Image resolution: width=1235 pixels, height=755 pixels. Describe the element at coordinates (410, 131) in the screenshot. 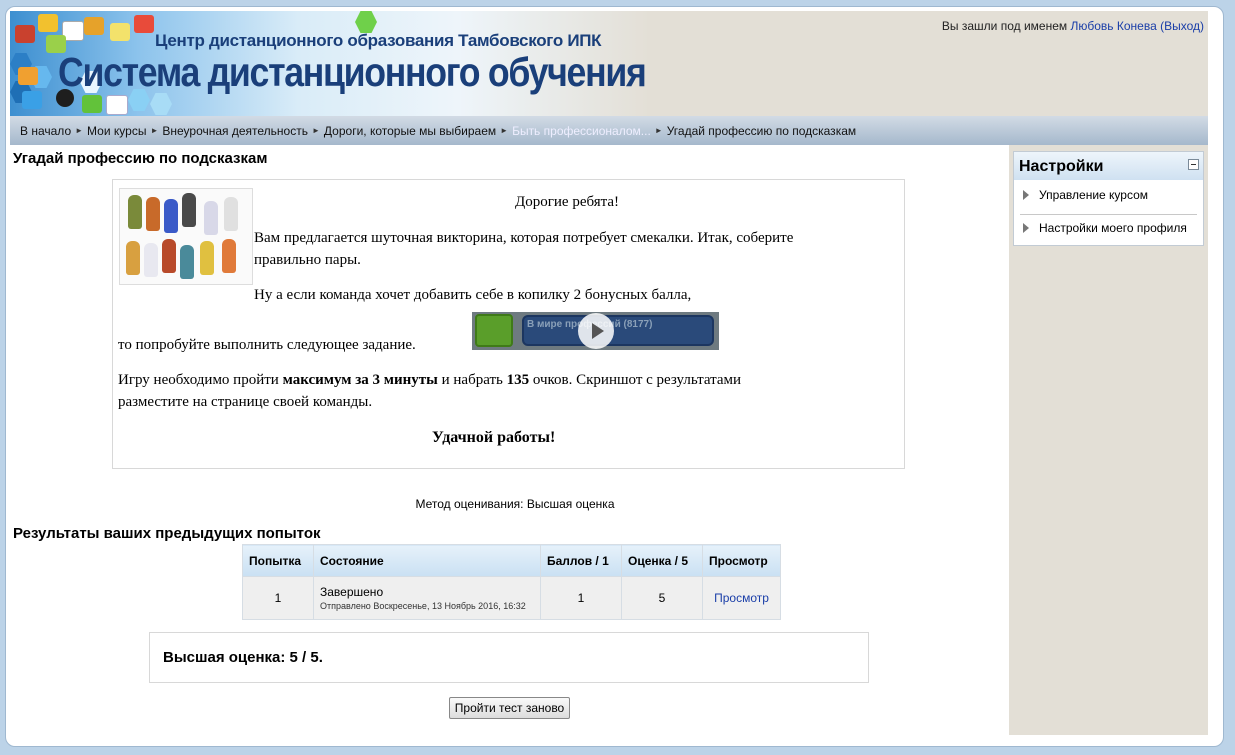

I see `breadcrumb-course: Дороги, которые мы выбираем` at that location.